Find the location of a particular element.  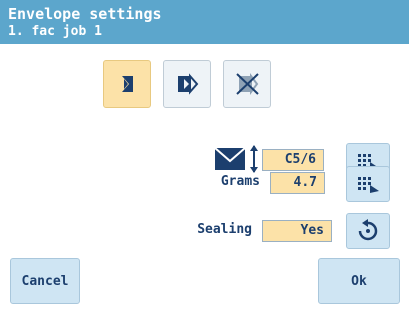

envelope-crossed-icon is located at coordinates (247, 84).